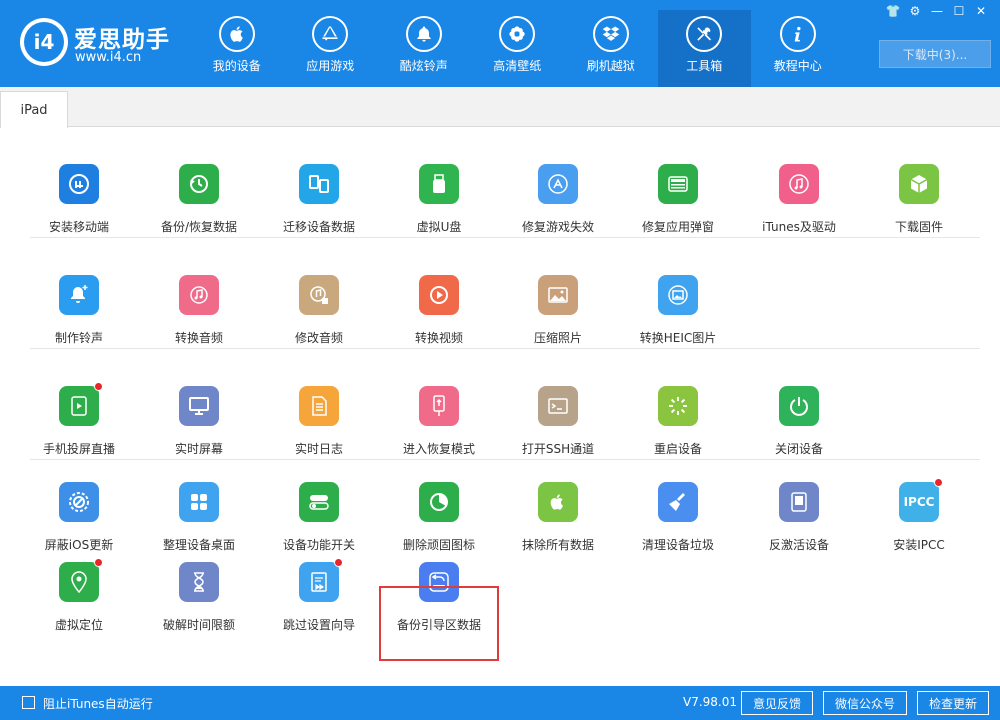 Image resolution: width=1000 pixels, height=720 pixels. I want to click on tool-heic-photo: 转换HEIC图片, so click(678, 292).